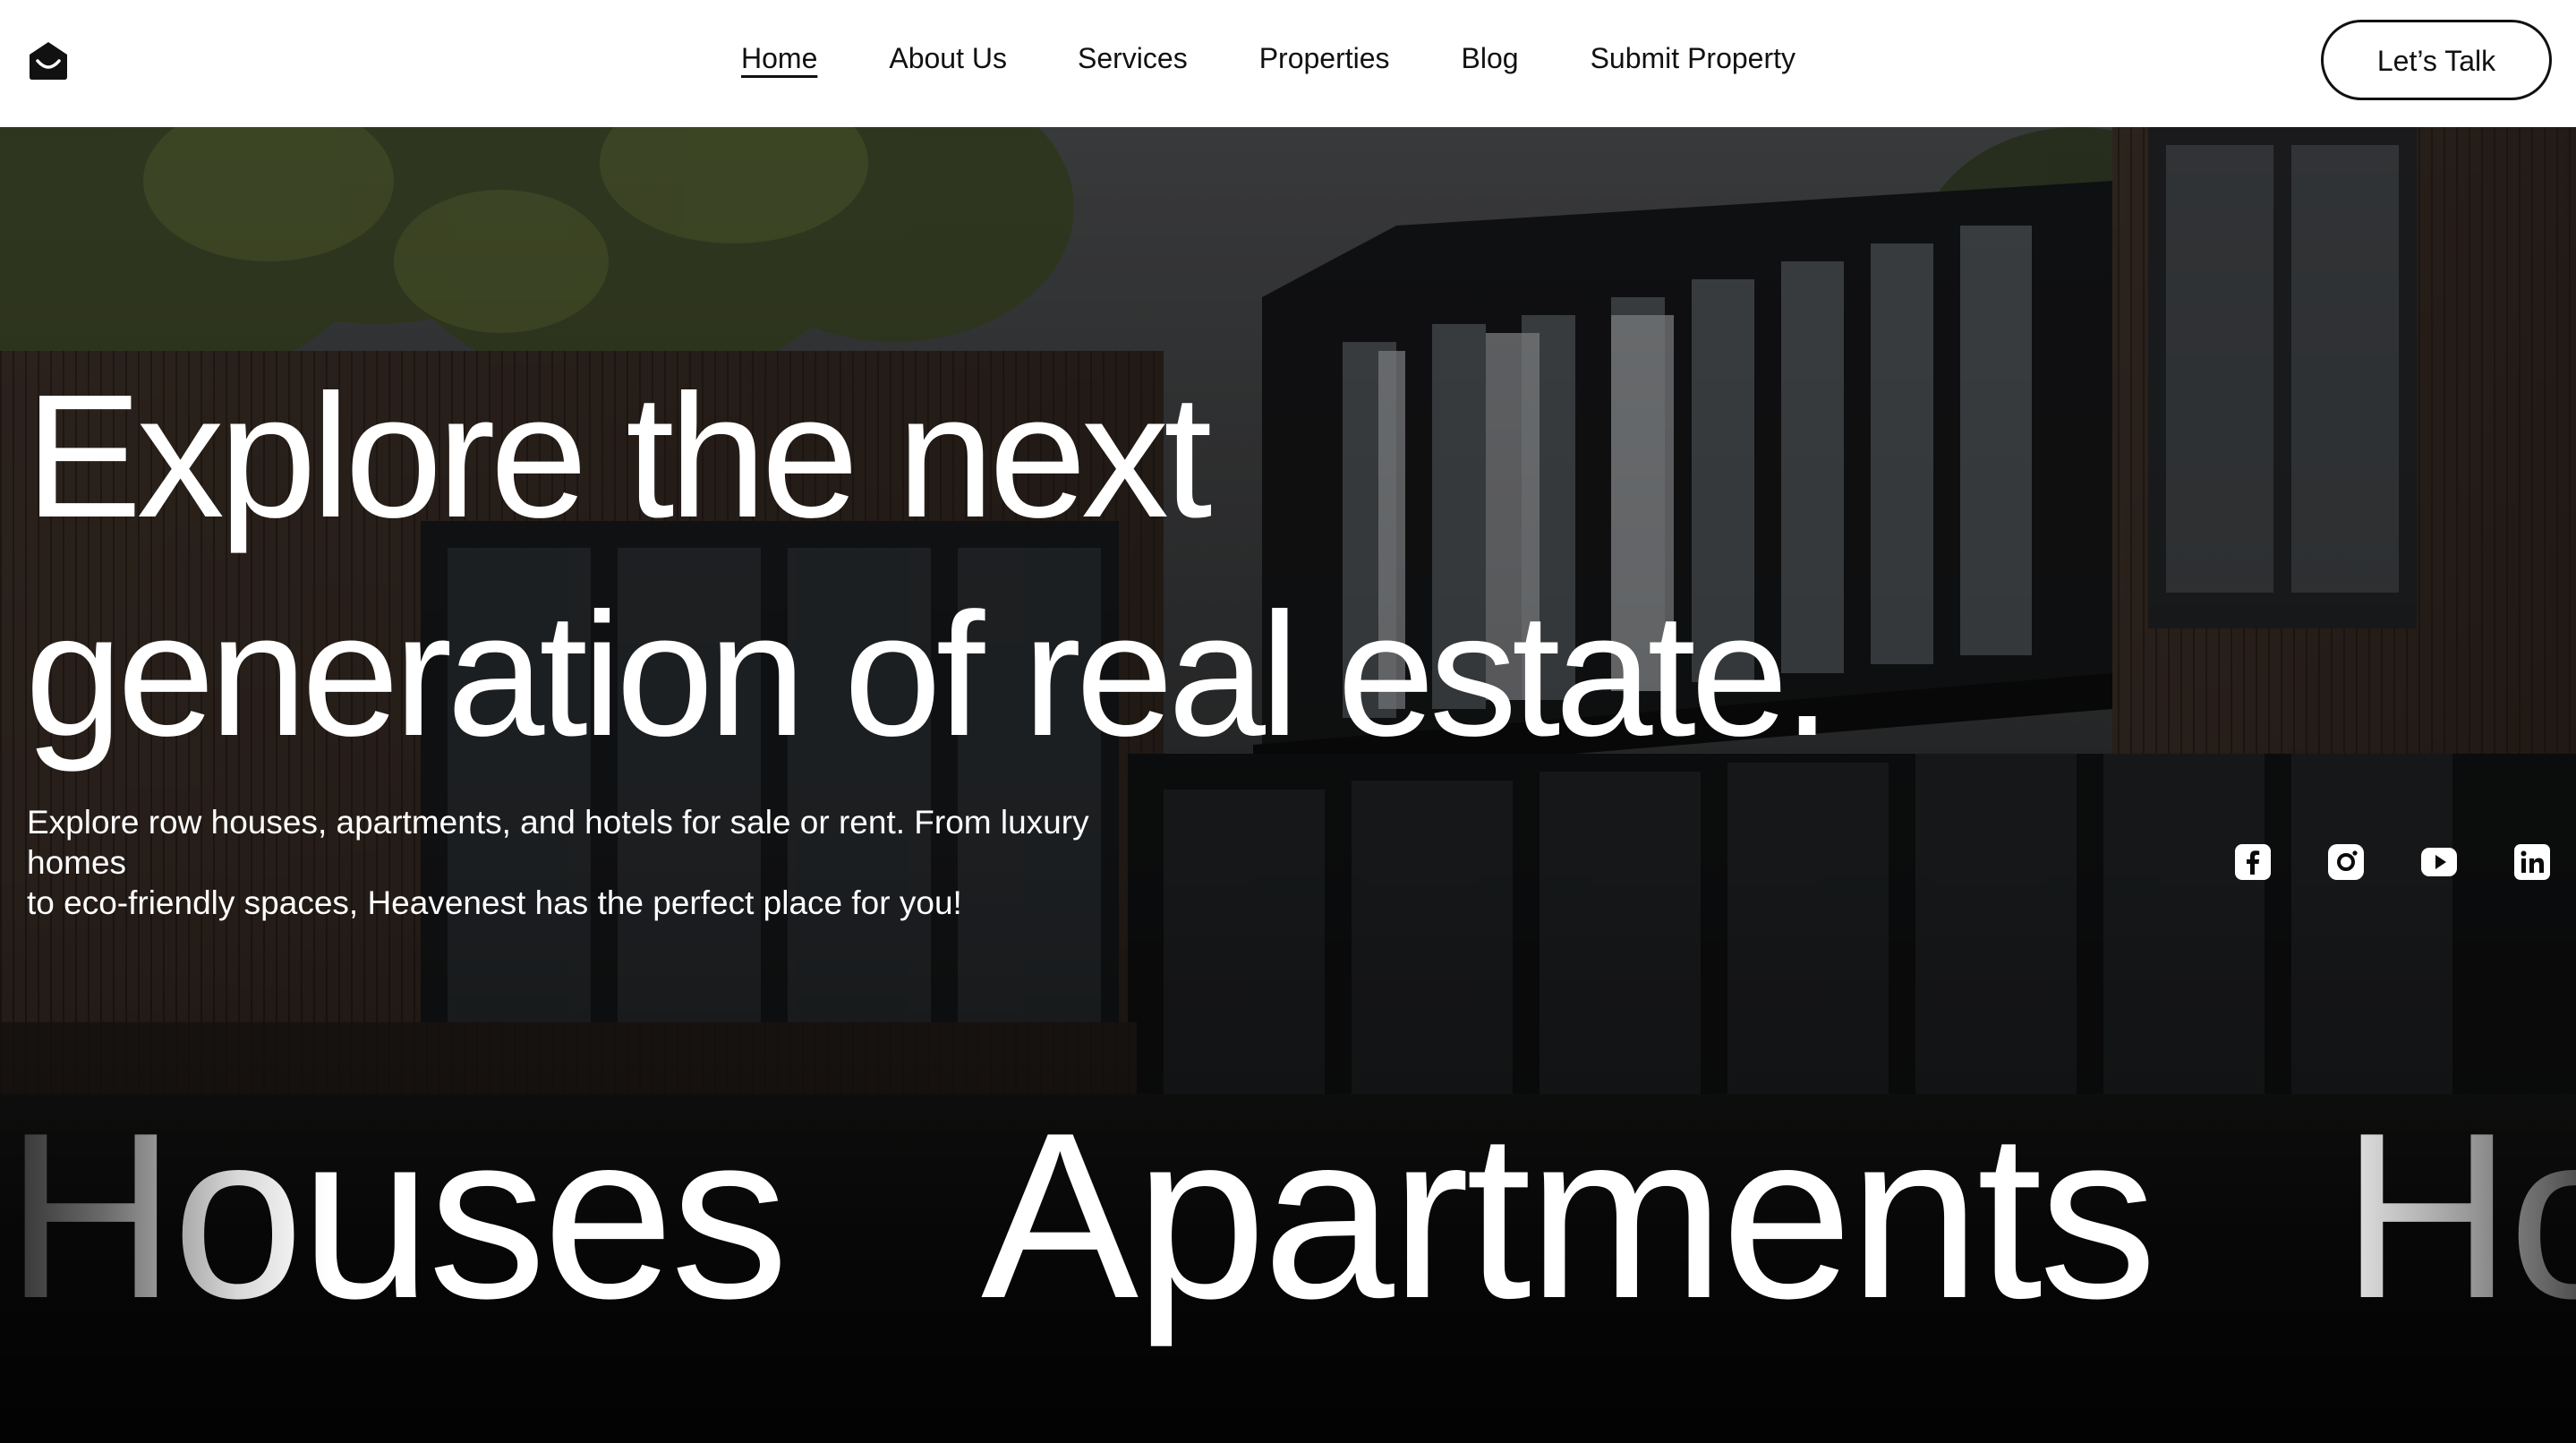 Image resolution: width=2576 pixels, height=1443 pixels. What do you see at coordinates (779, 58) in the screenshot?
I see `nav-home: Home` at bounding box center [779, 58].